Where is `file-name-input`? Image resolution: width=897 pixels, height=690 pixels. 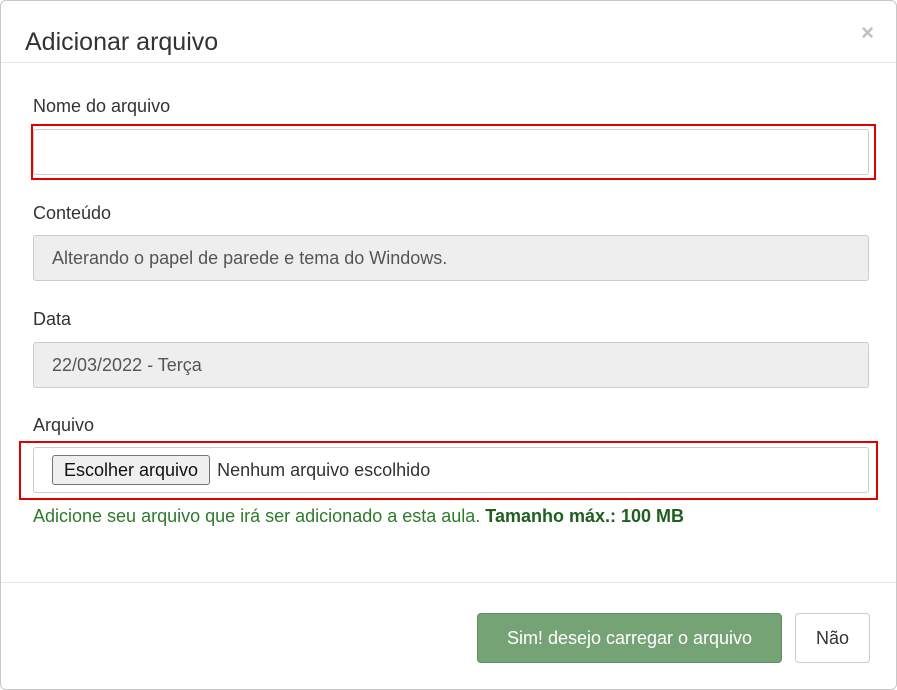 file-name-input is located at coordinates (451, 152).